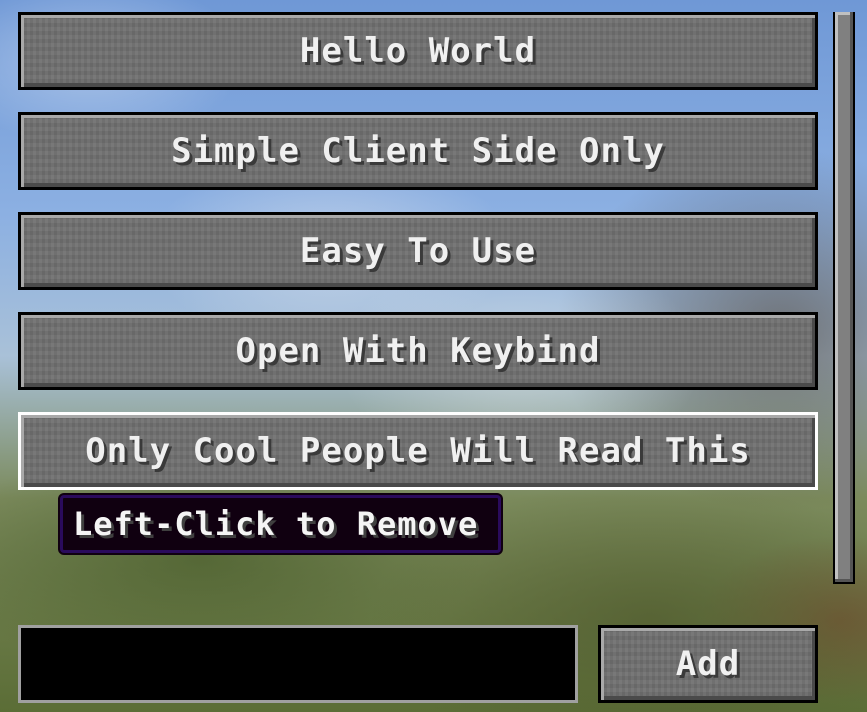 This screenshot has height=712, width=867. What do you see at coordinates (276, 524) in the screenshot?
I see `tooltip-text: Left-Click to Remove` at bounding box center [276, 524].